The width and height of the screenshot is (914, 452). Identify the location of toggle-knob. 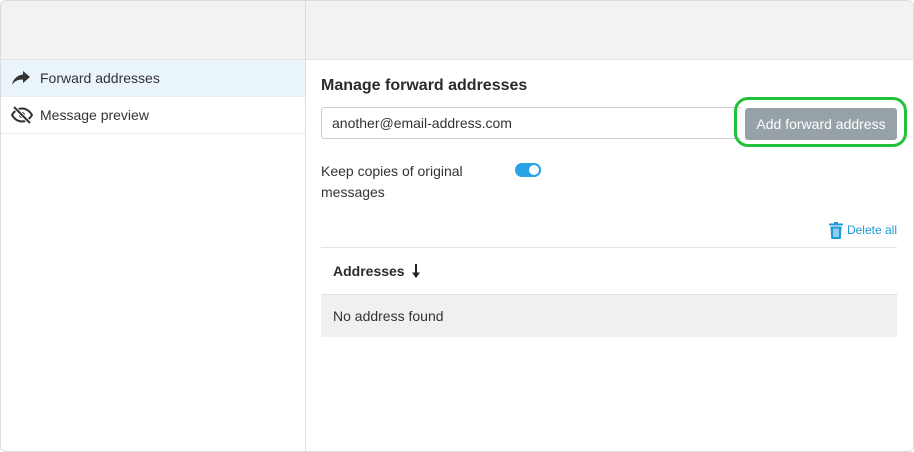
(534, 170).